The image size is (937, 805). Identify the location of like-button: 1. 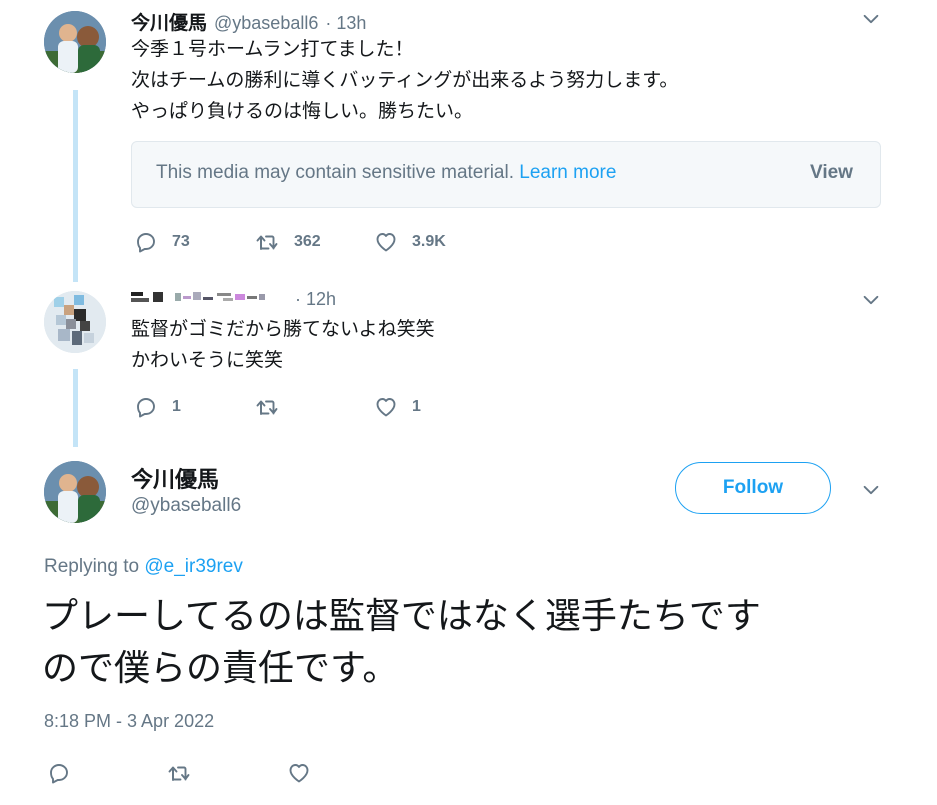
(397, 407).